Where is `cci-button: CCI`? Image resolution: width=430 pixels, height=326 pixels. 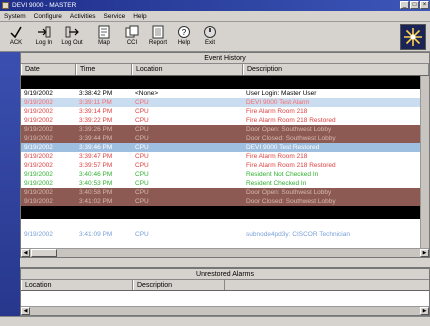
cci-button: CCI is located at coordinates (132, 37).